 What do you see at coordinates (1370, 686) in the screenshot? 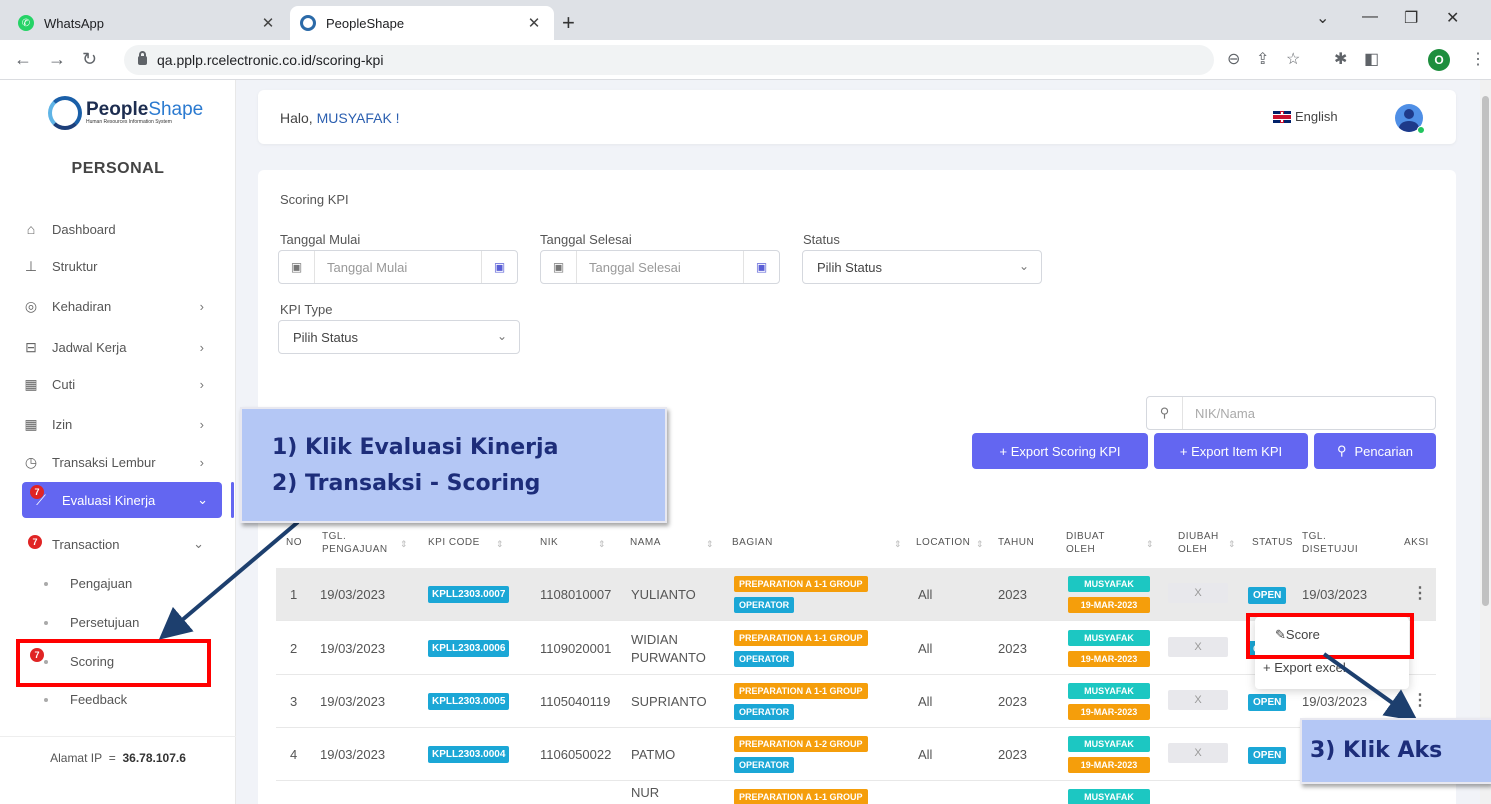
I see `arrow-to-aksi` at bounding box center [1370, 686].